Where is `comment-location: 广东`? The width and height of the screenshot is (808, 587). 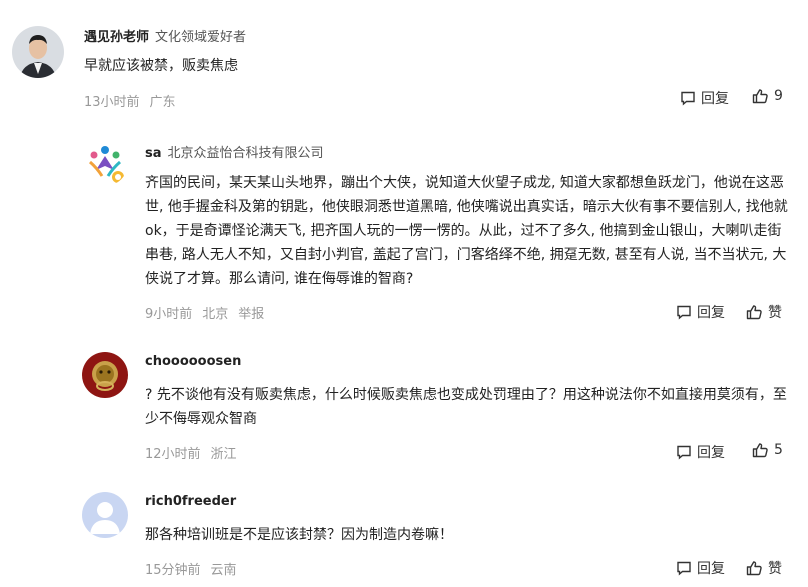 comment-location: 广东 is located at coordinates (162, 102).